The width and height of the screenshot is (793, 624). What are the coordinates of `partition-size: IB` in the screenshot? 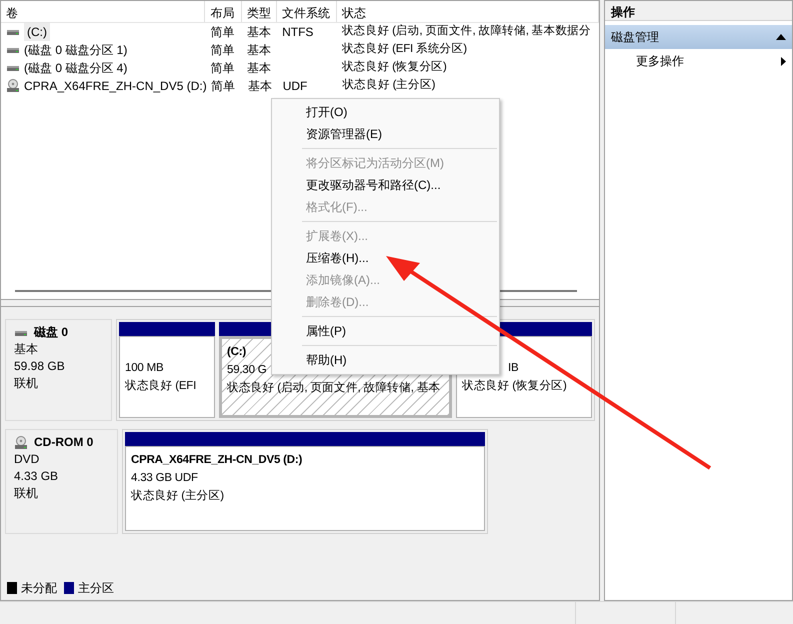 It's located at (512, 368).